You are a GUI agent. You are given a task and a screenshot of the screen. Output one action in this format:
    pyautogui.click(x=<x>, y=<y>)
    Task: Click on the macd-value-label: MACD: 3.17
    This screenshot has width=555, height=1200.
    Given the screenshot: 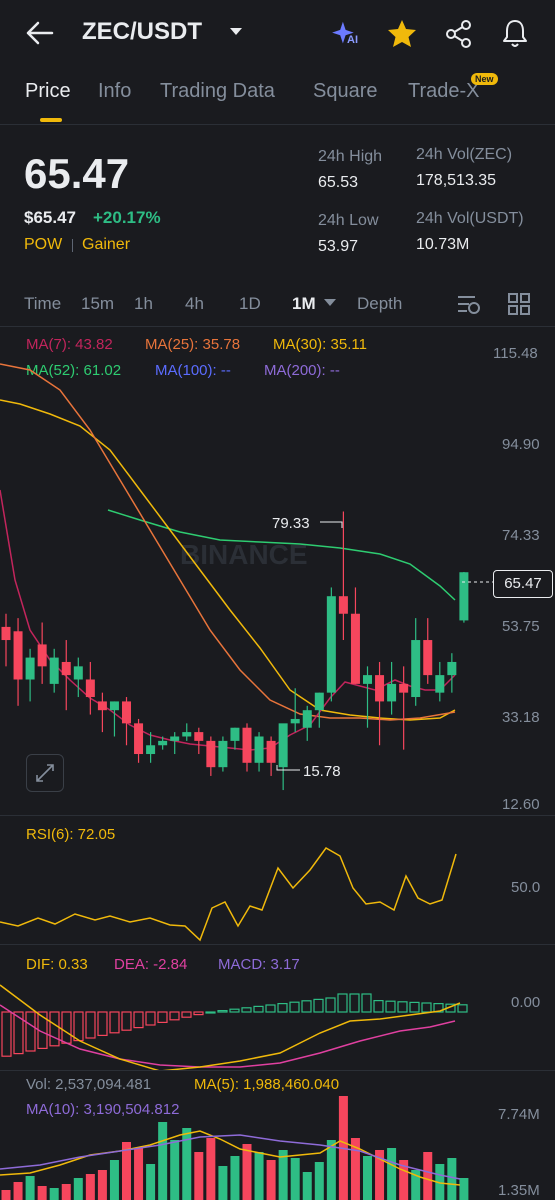 What is the action you would take?
    pyautogui.click(x=259, y=964)
    